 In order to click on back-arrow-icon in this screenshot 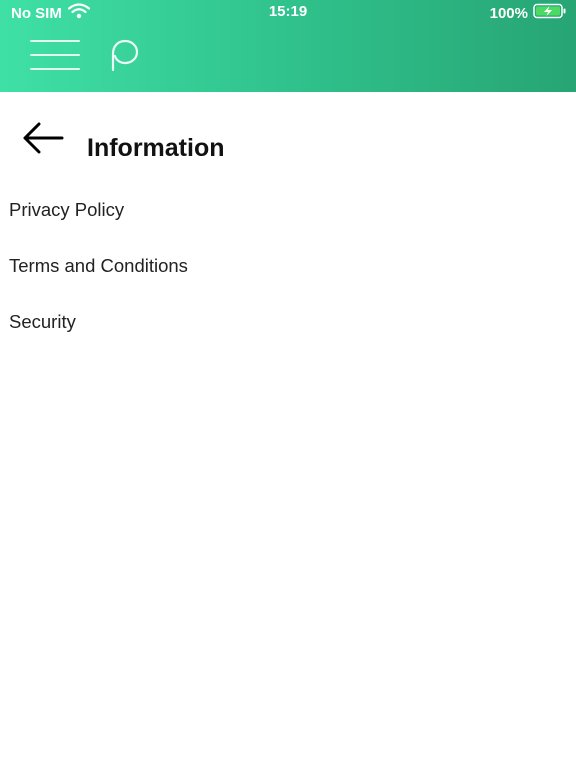, I will do `click(43, 138)`.